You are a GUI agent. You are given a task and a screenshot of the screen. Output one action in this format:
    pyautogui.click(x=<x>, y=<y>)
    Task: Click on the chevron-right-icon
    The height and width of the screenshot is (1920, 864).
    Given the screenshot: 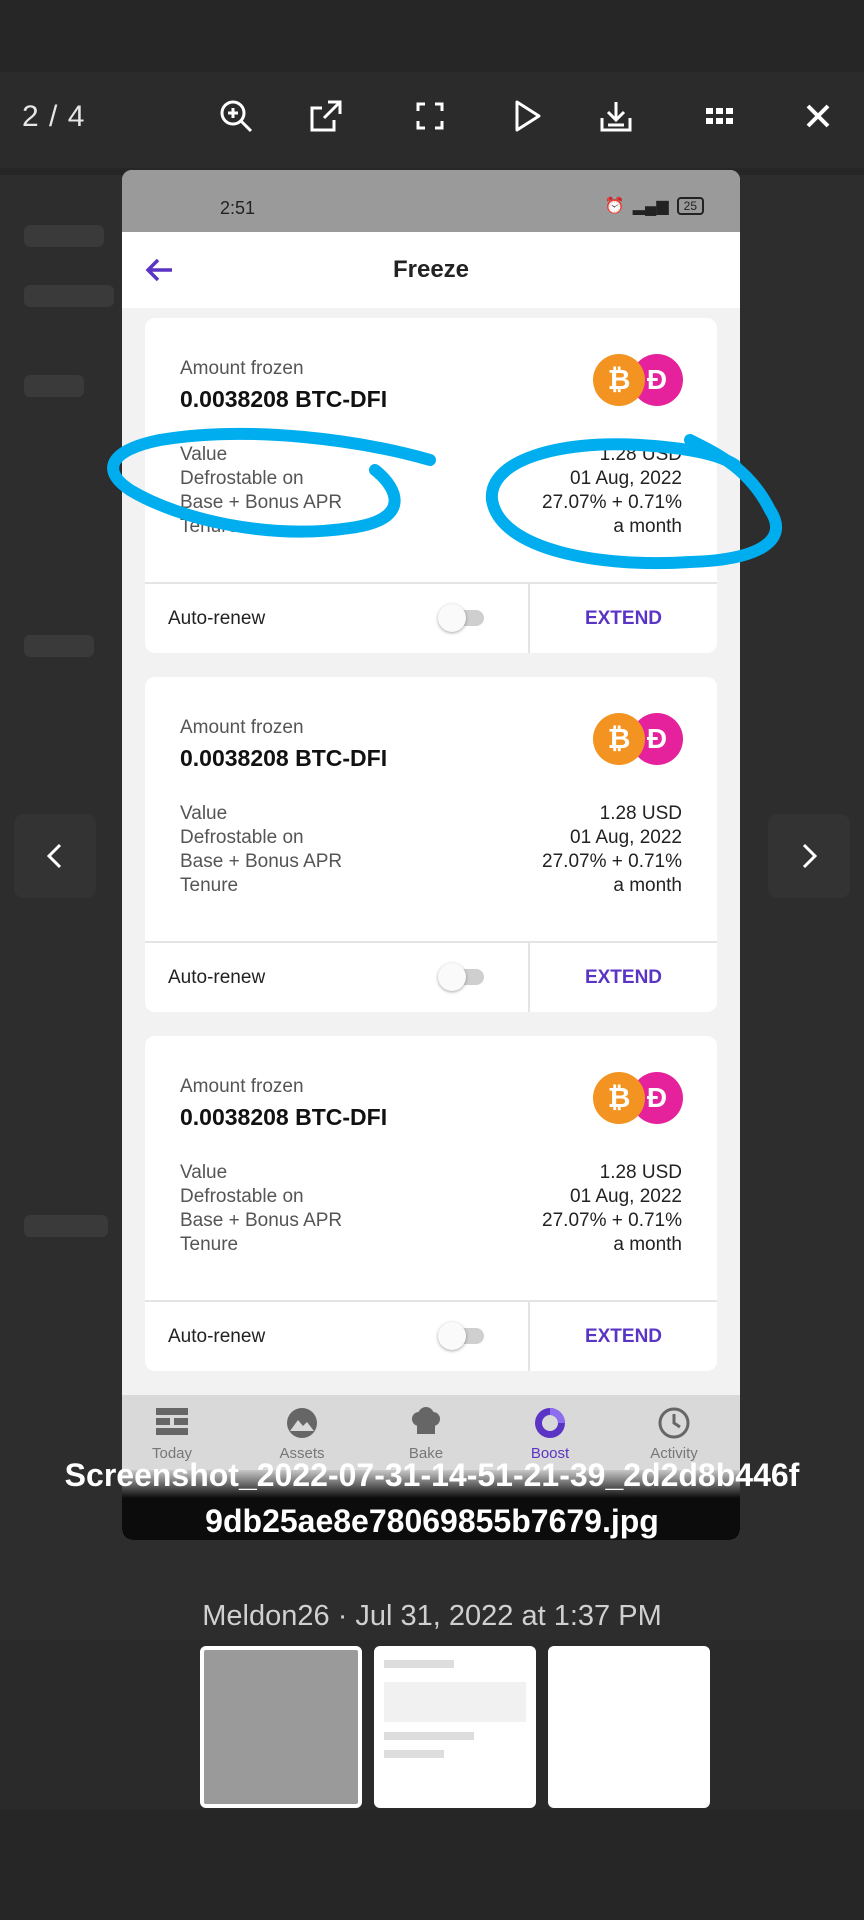 What is the action you would take?
    pyautogui.click(x=810, y=856)
    